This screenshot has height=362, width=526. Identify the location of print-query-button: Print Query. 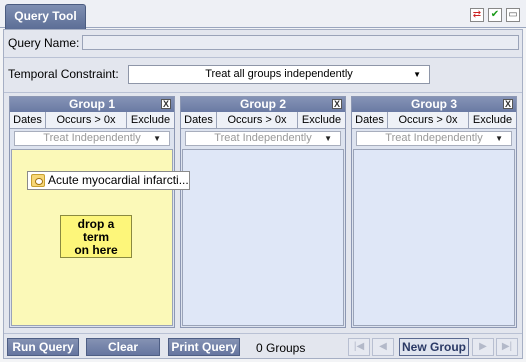
(204, 347).